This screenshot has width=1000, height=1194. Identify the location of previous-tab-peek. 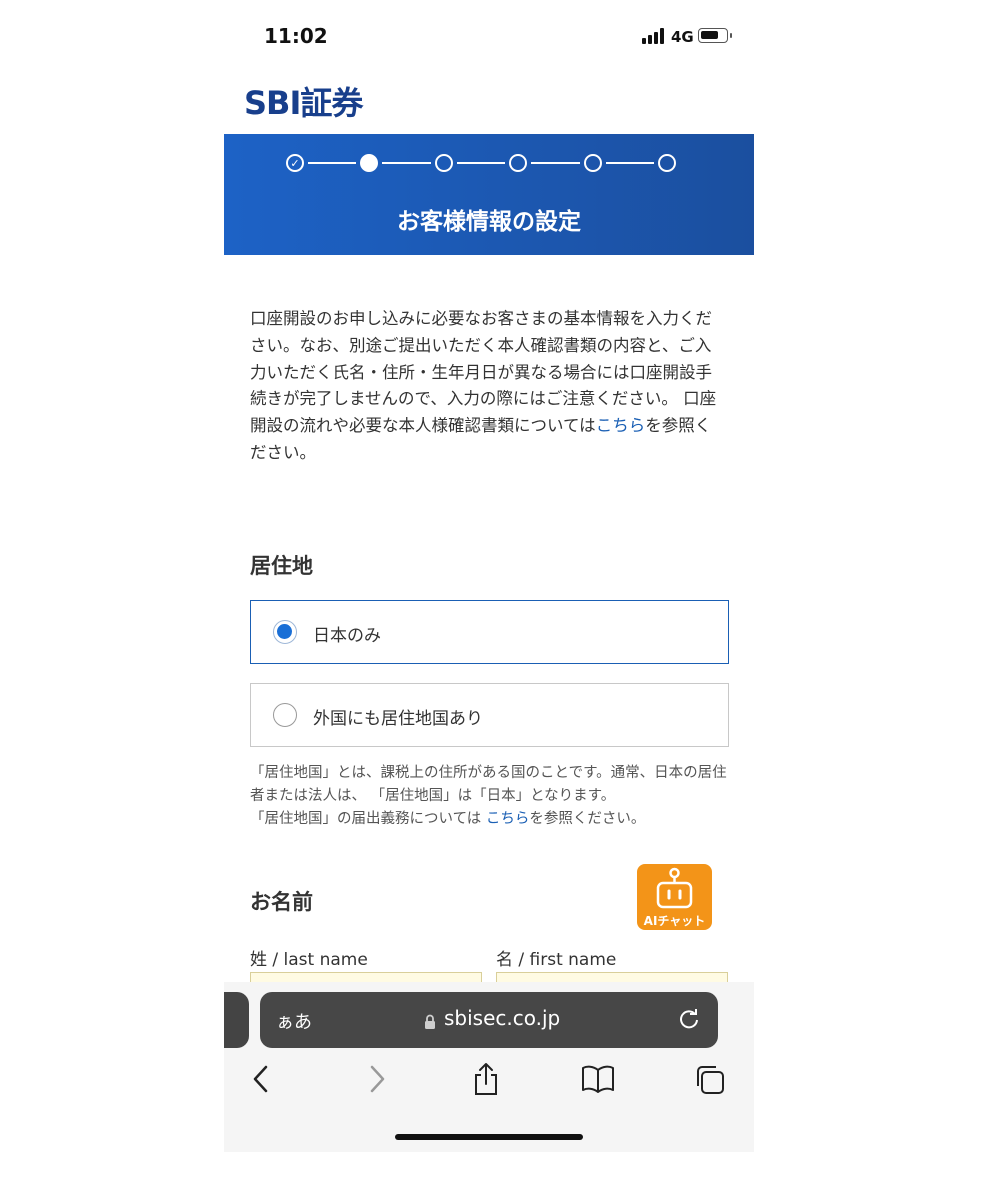
(236, 1020).